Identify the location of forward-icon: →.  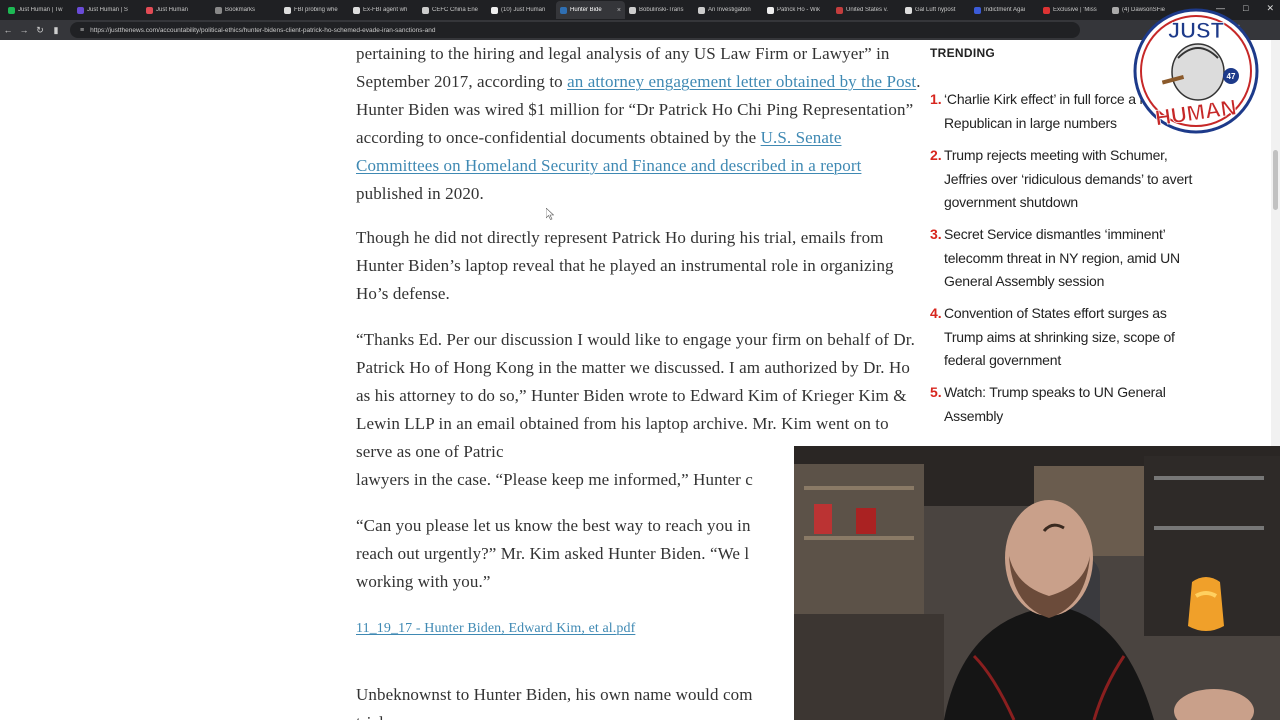
(24, 30).